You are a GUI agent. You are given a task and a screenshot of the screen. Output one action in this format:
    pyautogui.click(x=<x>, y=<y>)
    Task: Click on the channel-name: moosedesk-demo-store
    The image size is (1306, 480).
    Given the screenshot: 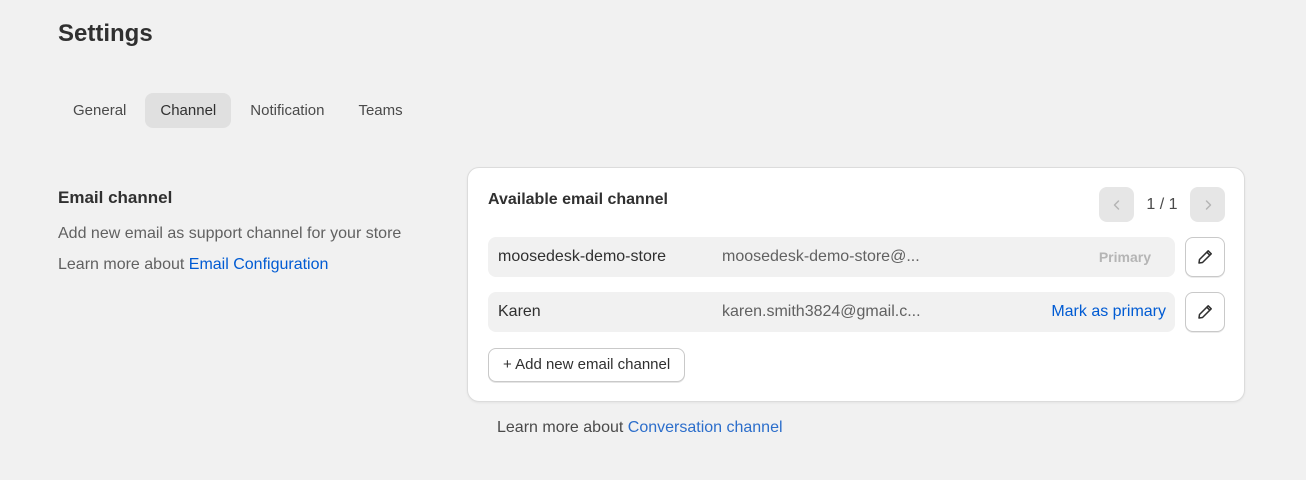 What is the action you would take?
    pyautogui.click(x=582, y=256)
    